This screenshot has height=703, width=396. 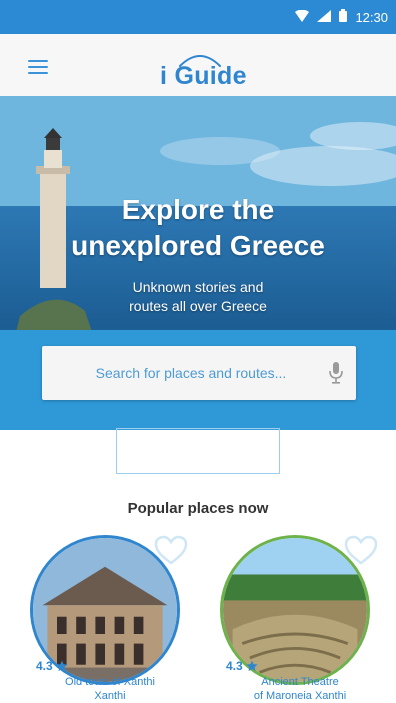 What do you see at coordinates (324, 17) in the screenshot?
I see `signal-icon` at bounding box center [324, 17].